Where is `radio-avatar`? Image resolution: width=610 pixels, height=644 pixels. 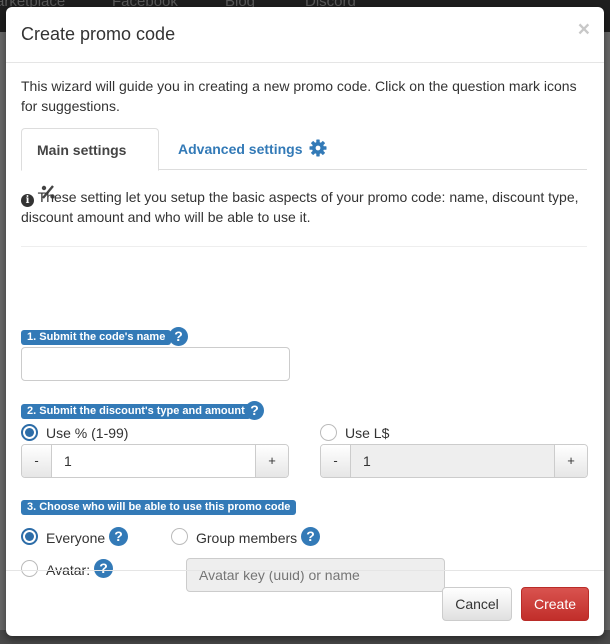
radio-avatar is located at coordinates (29, 568).